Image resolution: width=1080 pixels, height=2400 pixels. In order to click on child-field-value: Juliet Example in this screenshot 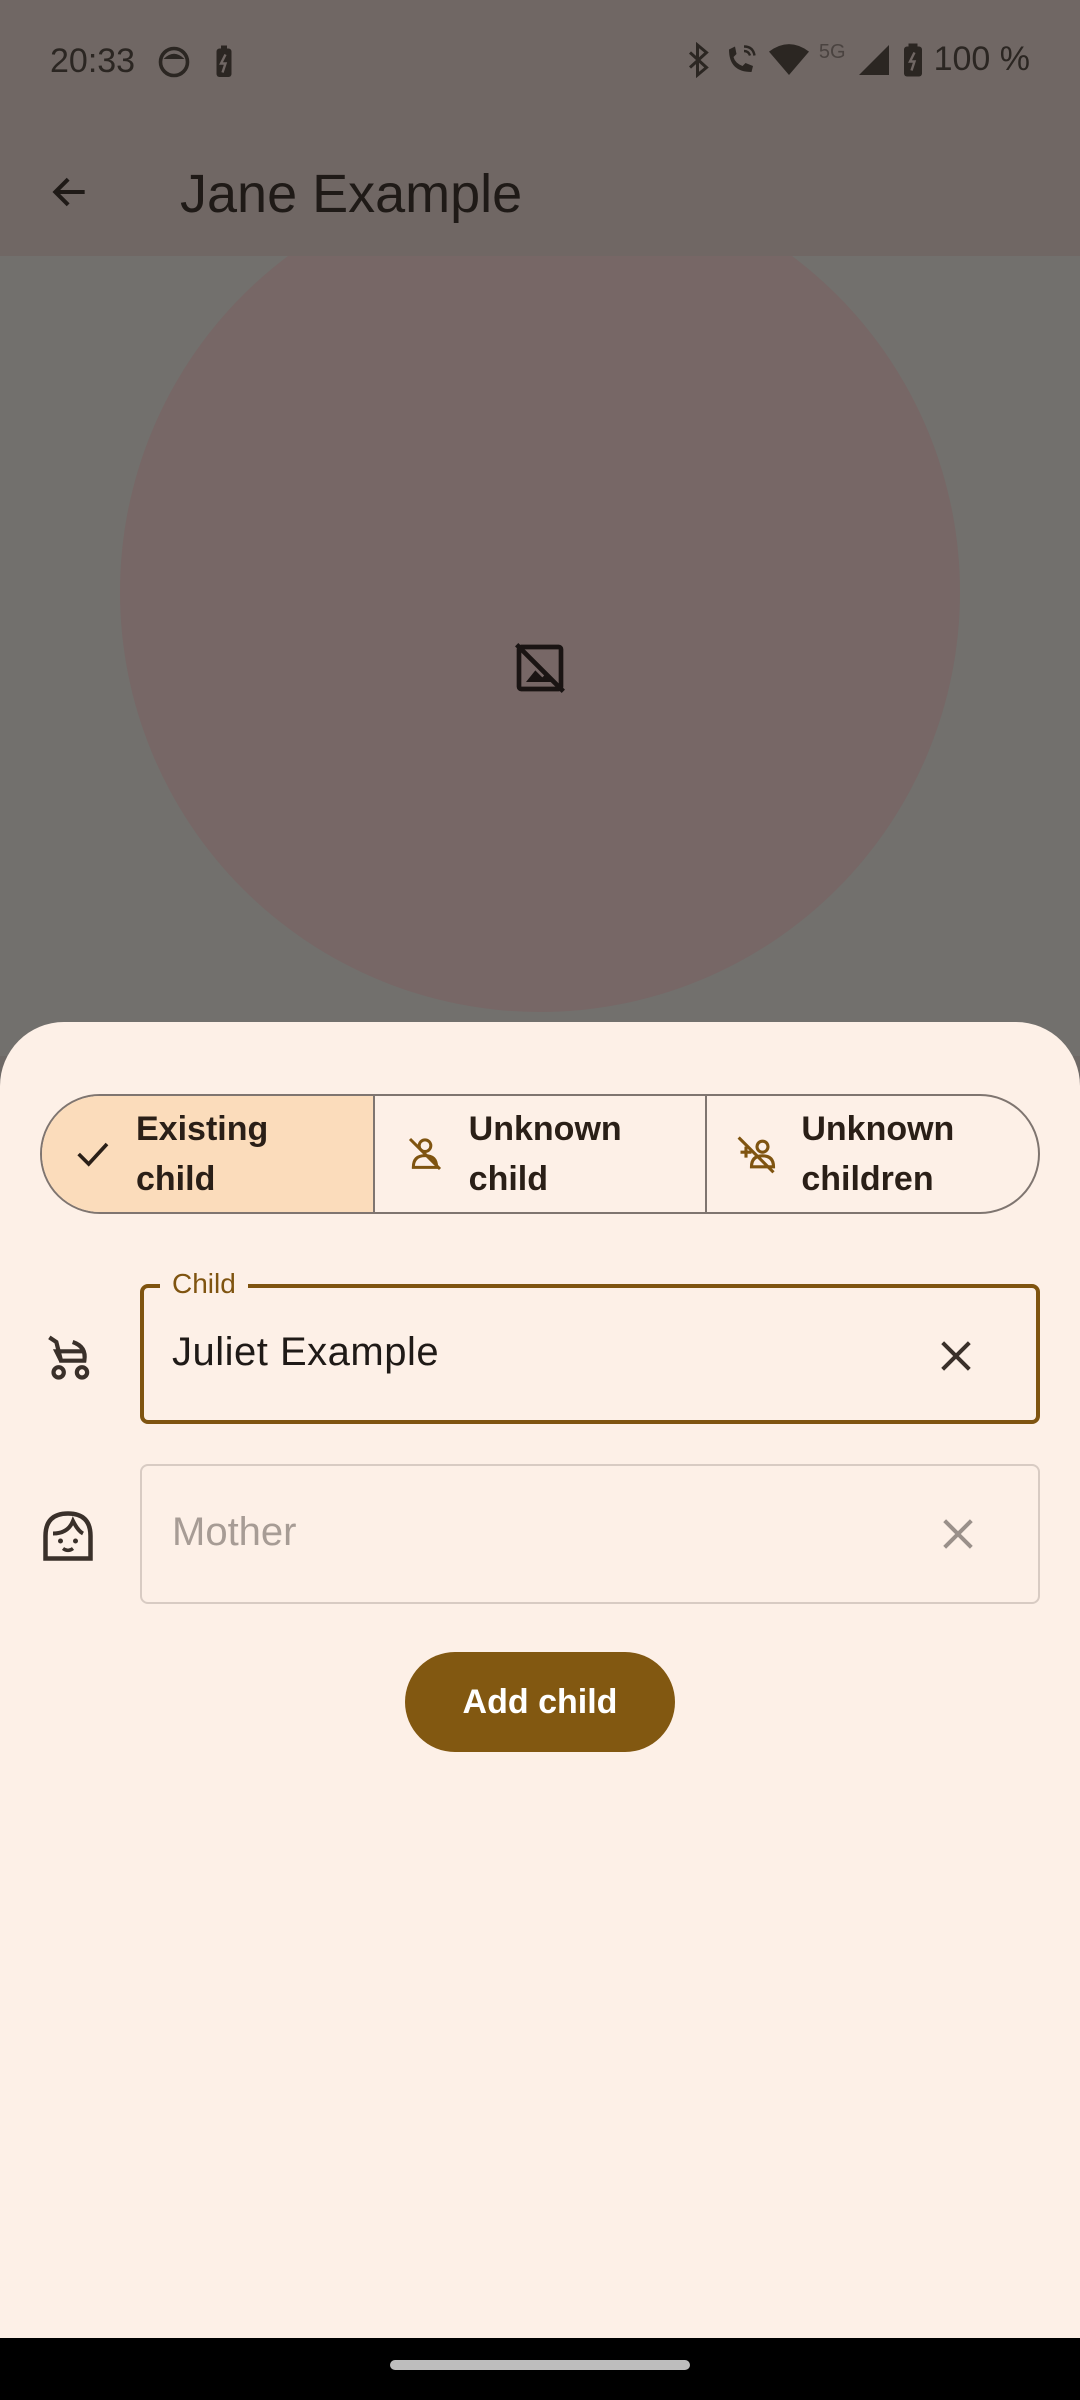, I will do `click(305, 1352)`.